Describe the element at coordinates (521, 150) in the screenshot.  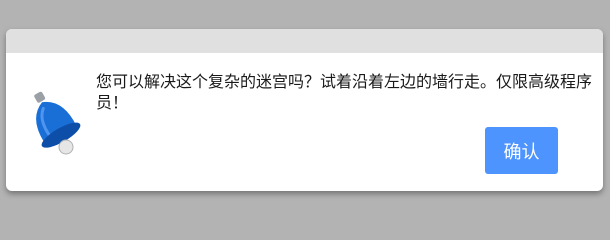
I see `confirm-button: 确认` at that location.